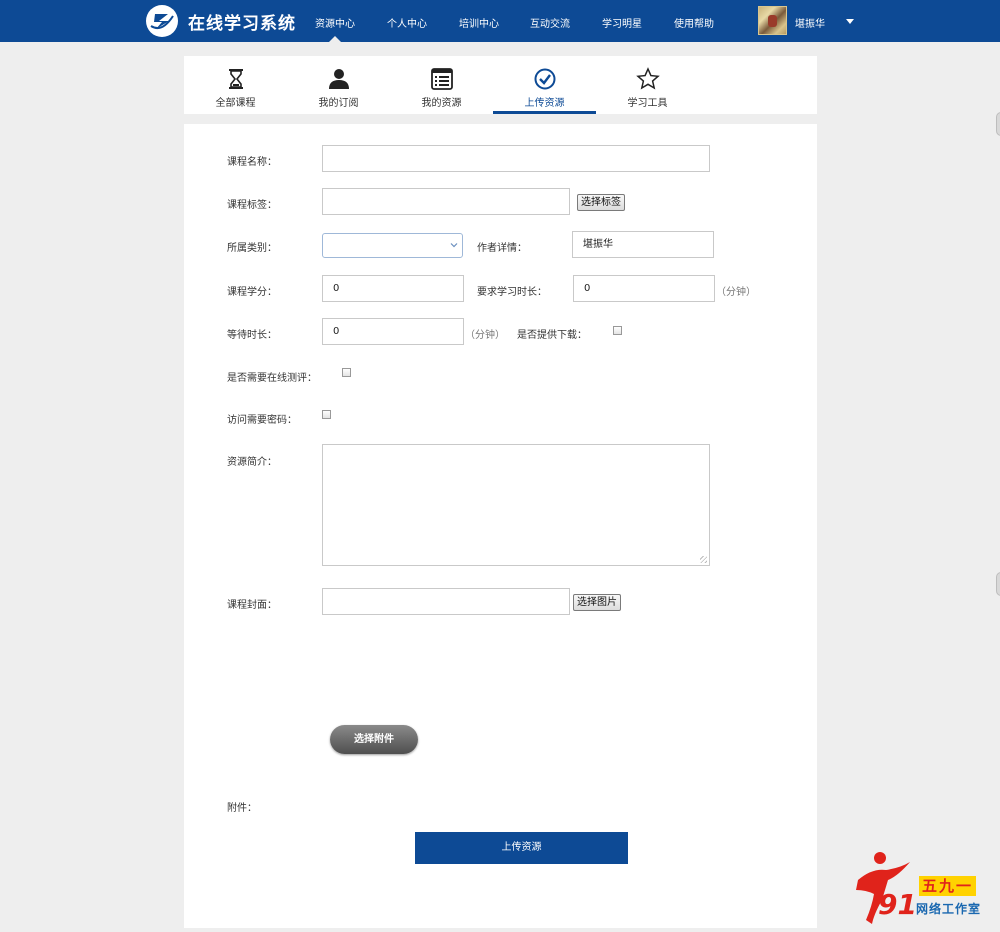 The height and width of the screenshot is (932, 1000). I want to click on check-circle-icon, so click(544, 79).